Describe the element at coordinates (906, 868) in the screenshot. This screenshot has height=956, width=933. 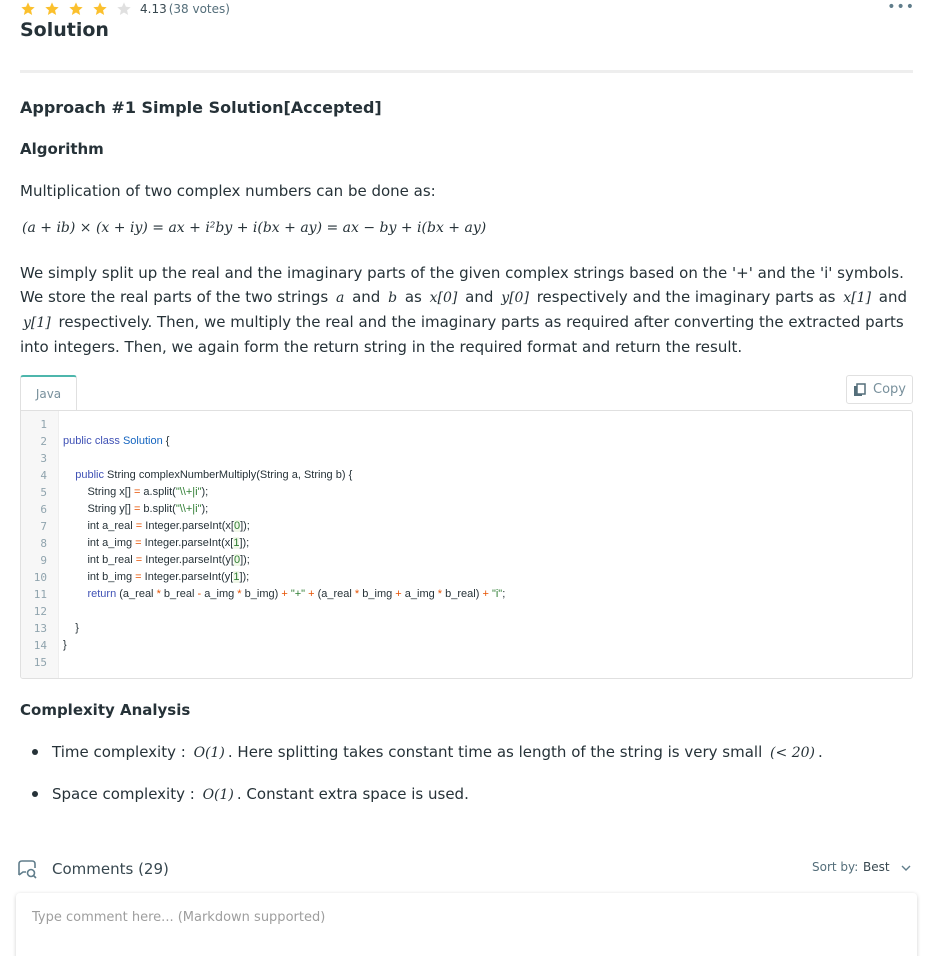
I see `chevron-down-icon` at that location.